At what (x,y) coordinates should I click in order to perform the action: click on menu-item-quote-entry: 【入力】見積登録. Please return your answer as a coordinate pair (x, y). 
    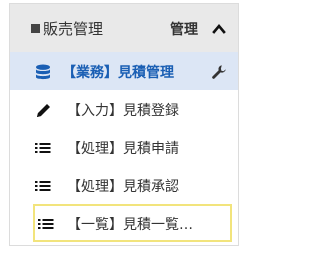
    Looking at the image, I should click on (124, 109).